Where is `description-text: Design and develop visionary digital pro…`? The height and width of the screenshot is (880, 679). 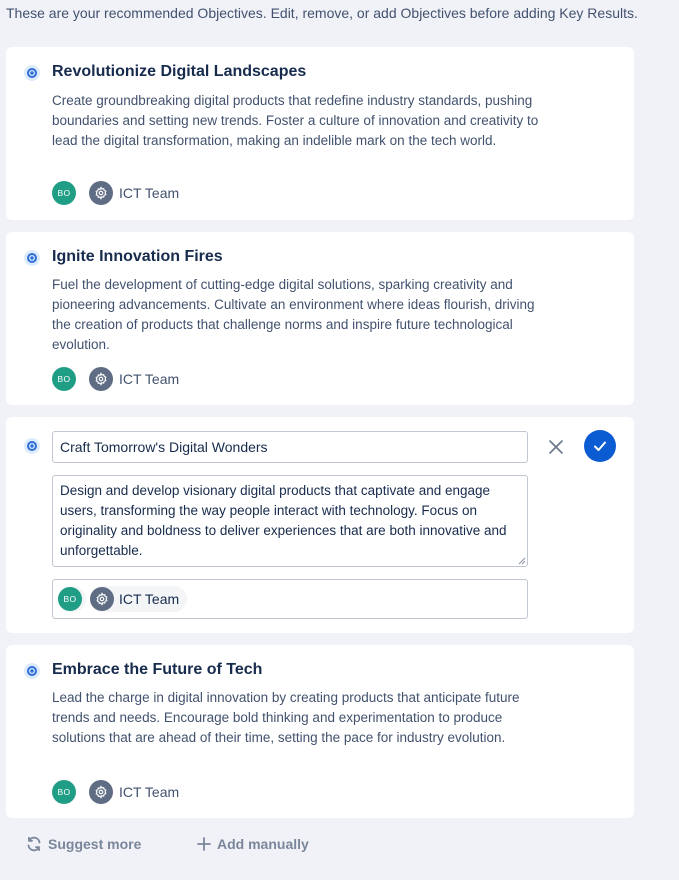
description-text: Design and develop visionary digital pro… is located at coordinates (283, 520).